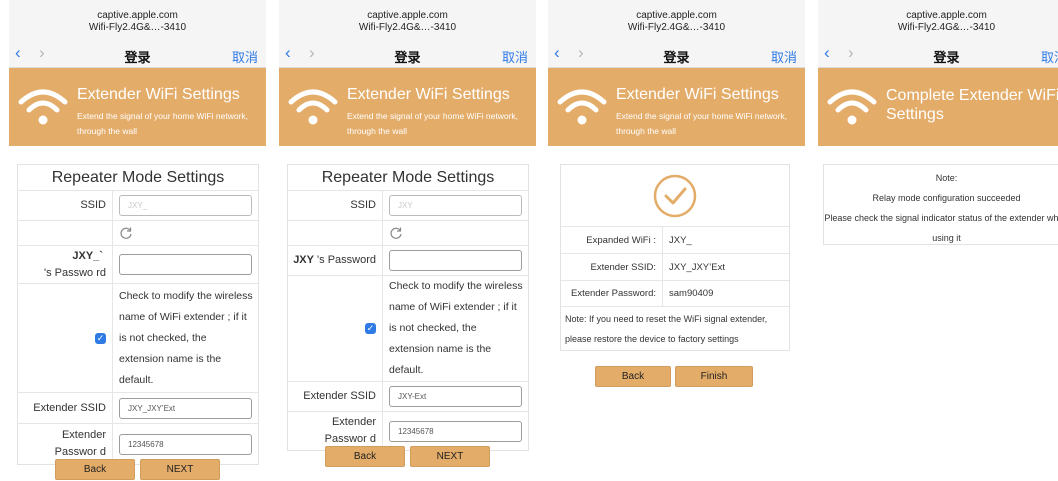 This screenshot has height=481, width=1058. What do you see at coordinates (680, 240) in the screenshot?
I see `expanded-wifi-value: JXY_` at bounding box center [680, 240].